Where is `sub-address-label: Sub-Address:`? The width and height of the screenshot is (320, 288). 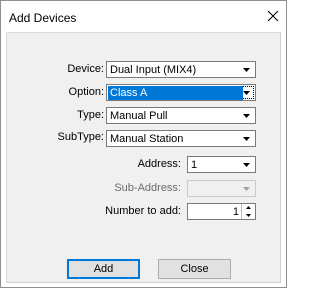 sub-address-label: Sub-Address: is located at coordinates (139, 188).